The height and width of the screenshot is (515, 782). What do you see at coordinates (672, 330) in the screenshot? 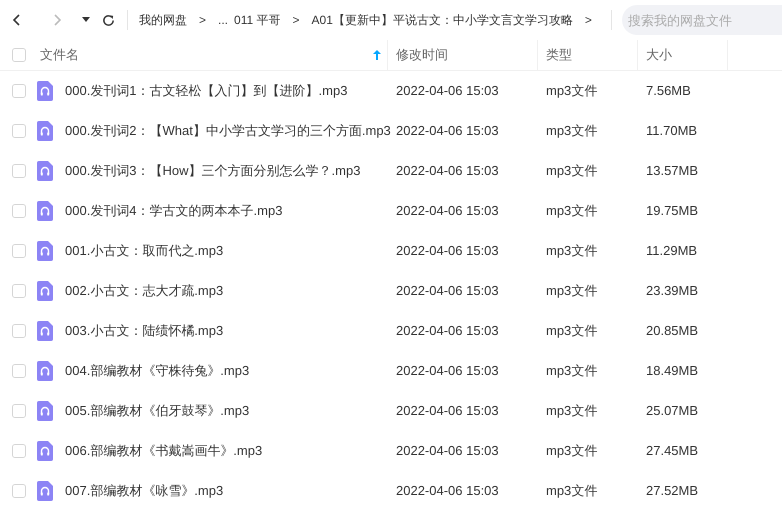
I see `file-size: 20.85MB` at bounding box center [672, 330].